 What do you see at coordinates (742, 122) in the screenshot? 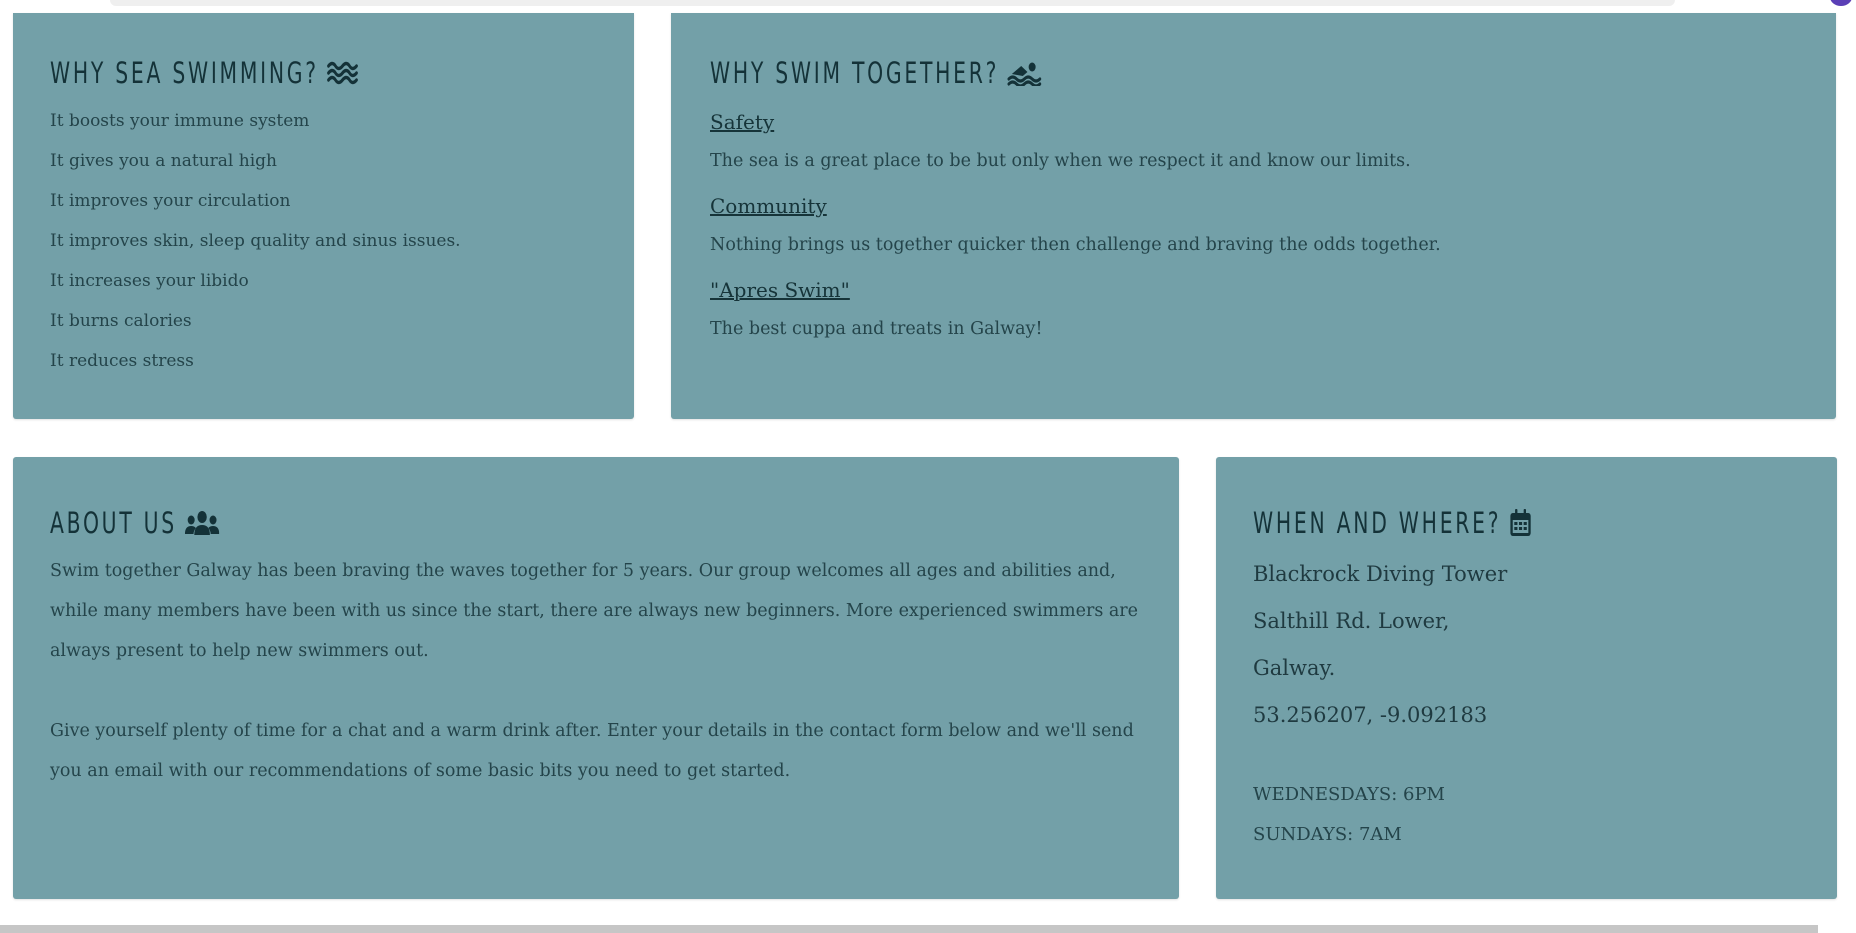
I see `safety-heading: Safety` at bounding box center [742, 122].